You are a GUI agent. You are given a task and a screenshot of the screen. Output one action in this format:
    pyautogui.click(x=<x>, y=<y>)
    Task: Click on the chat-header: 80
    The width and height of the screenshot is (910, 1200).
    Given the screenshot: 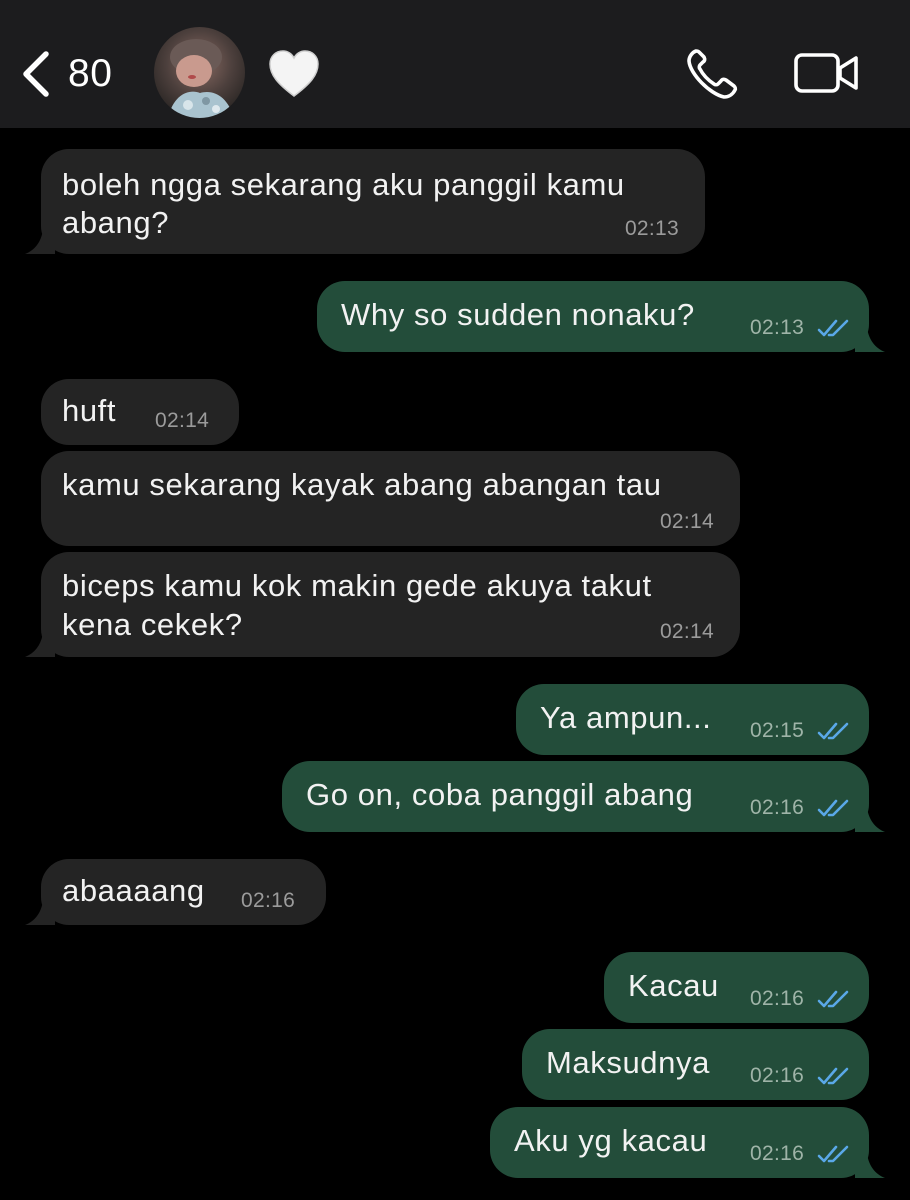 What is the action you would take?
    pyautogui.click(x=455, y=64)
    